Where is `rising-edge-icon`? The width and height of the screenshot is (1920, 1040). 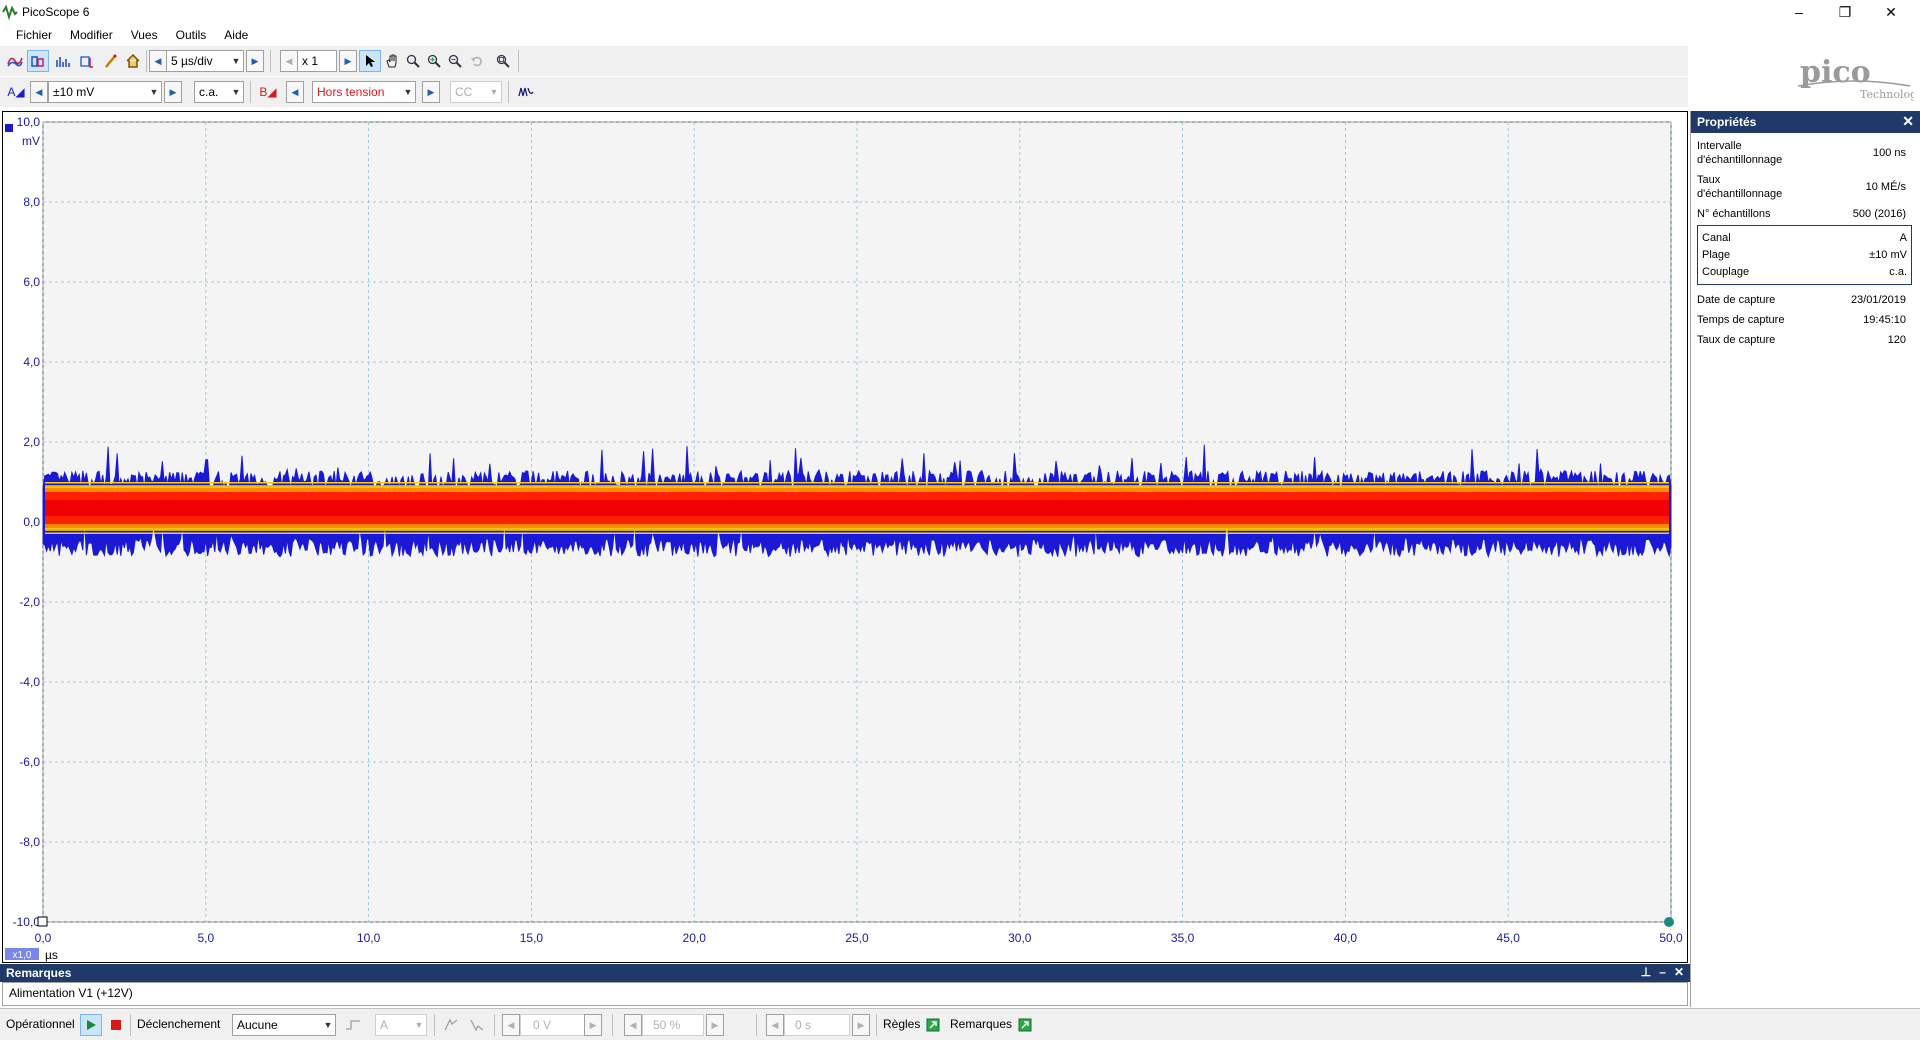
rising-edge-icon is located at coordinates (451, 1025).